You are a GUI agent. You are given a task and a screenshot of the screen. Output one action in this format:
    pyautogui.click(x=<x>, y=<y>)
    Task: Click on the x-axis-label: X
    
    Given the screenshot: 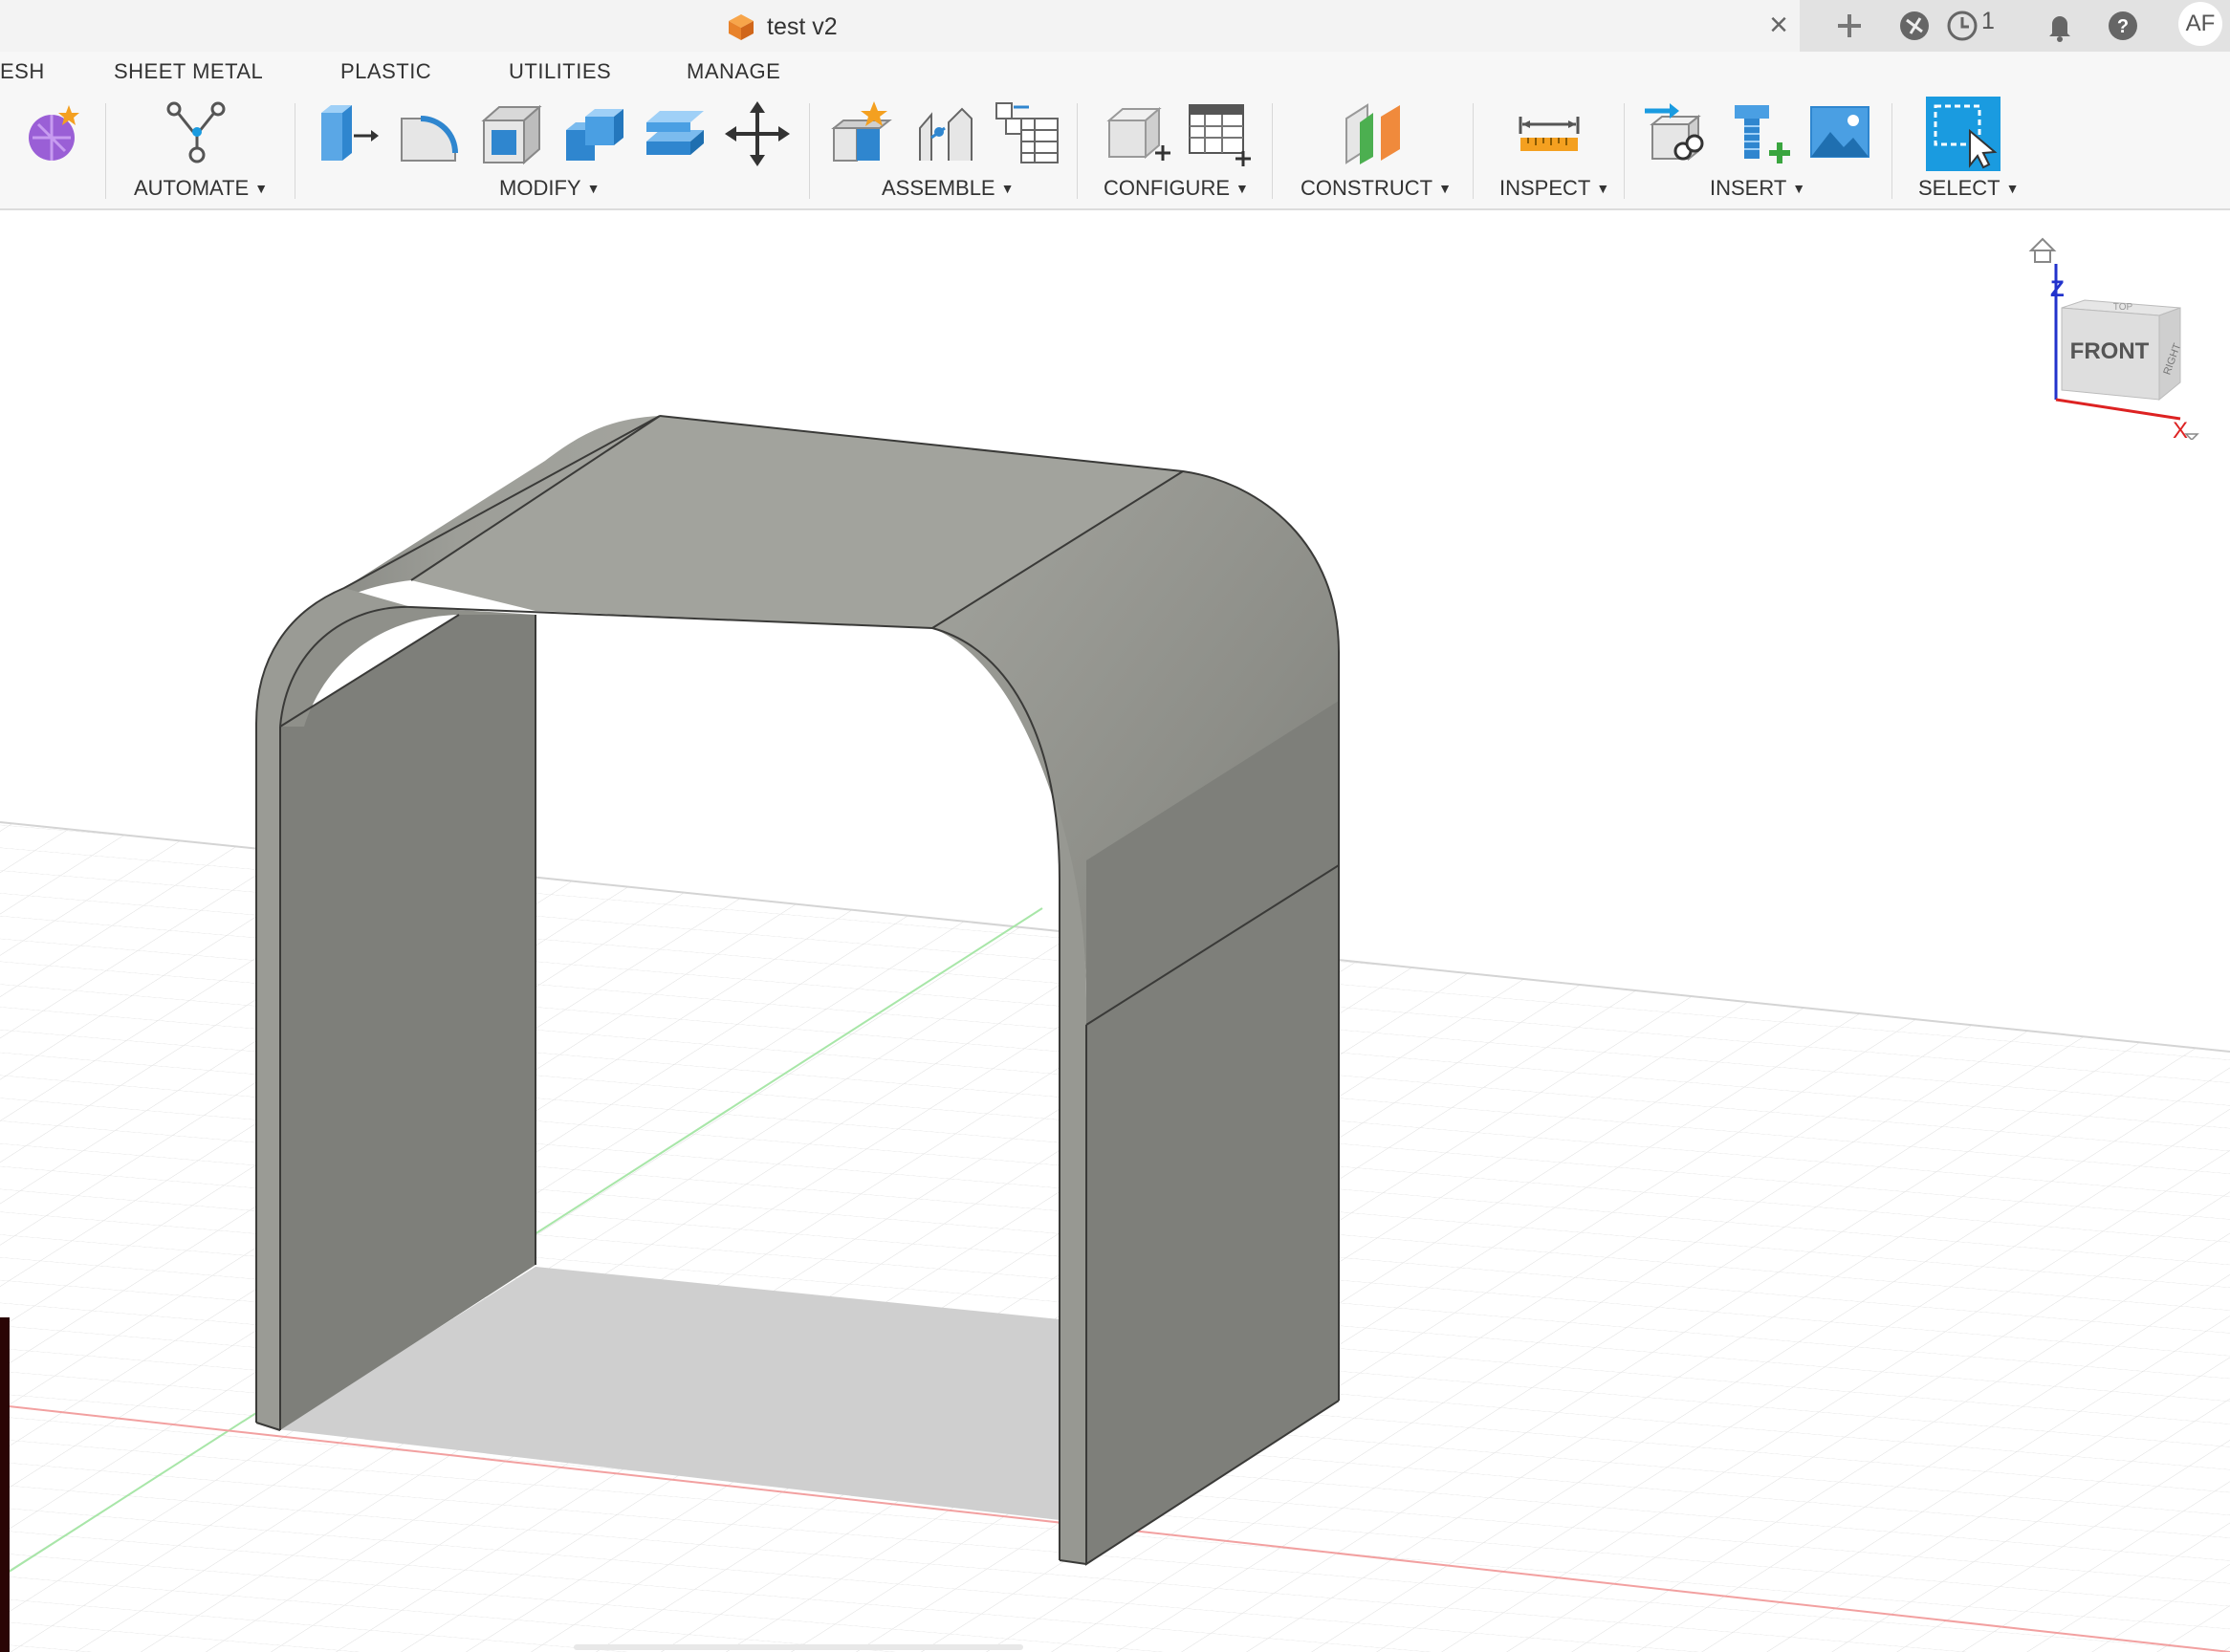 What is the action you would take?
    pyautogui.click(x=2180, y=429)
    